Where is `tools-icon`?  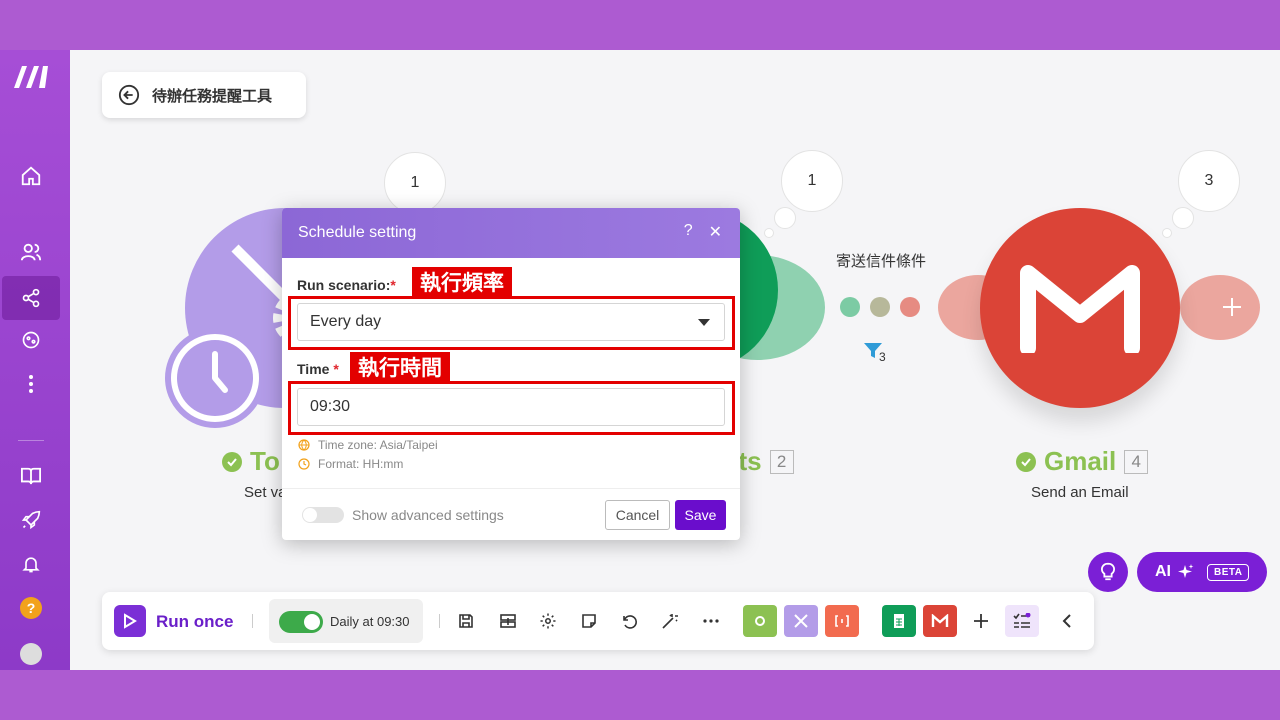
tools-icon is located at coordinates (801, 621).